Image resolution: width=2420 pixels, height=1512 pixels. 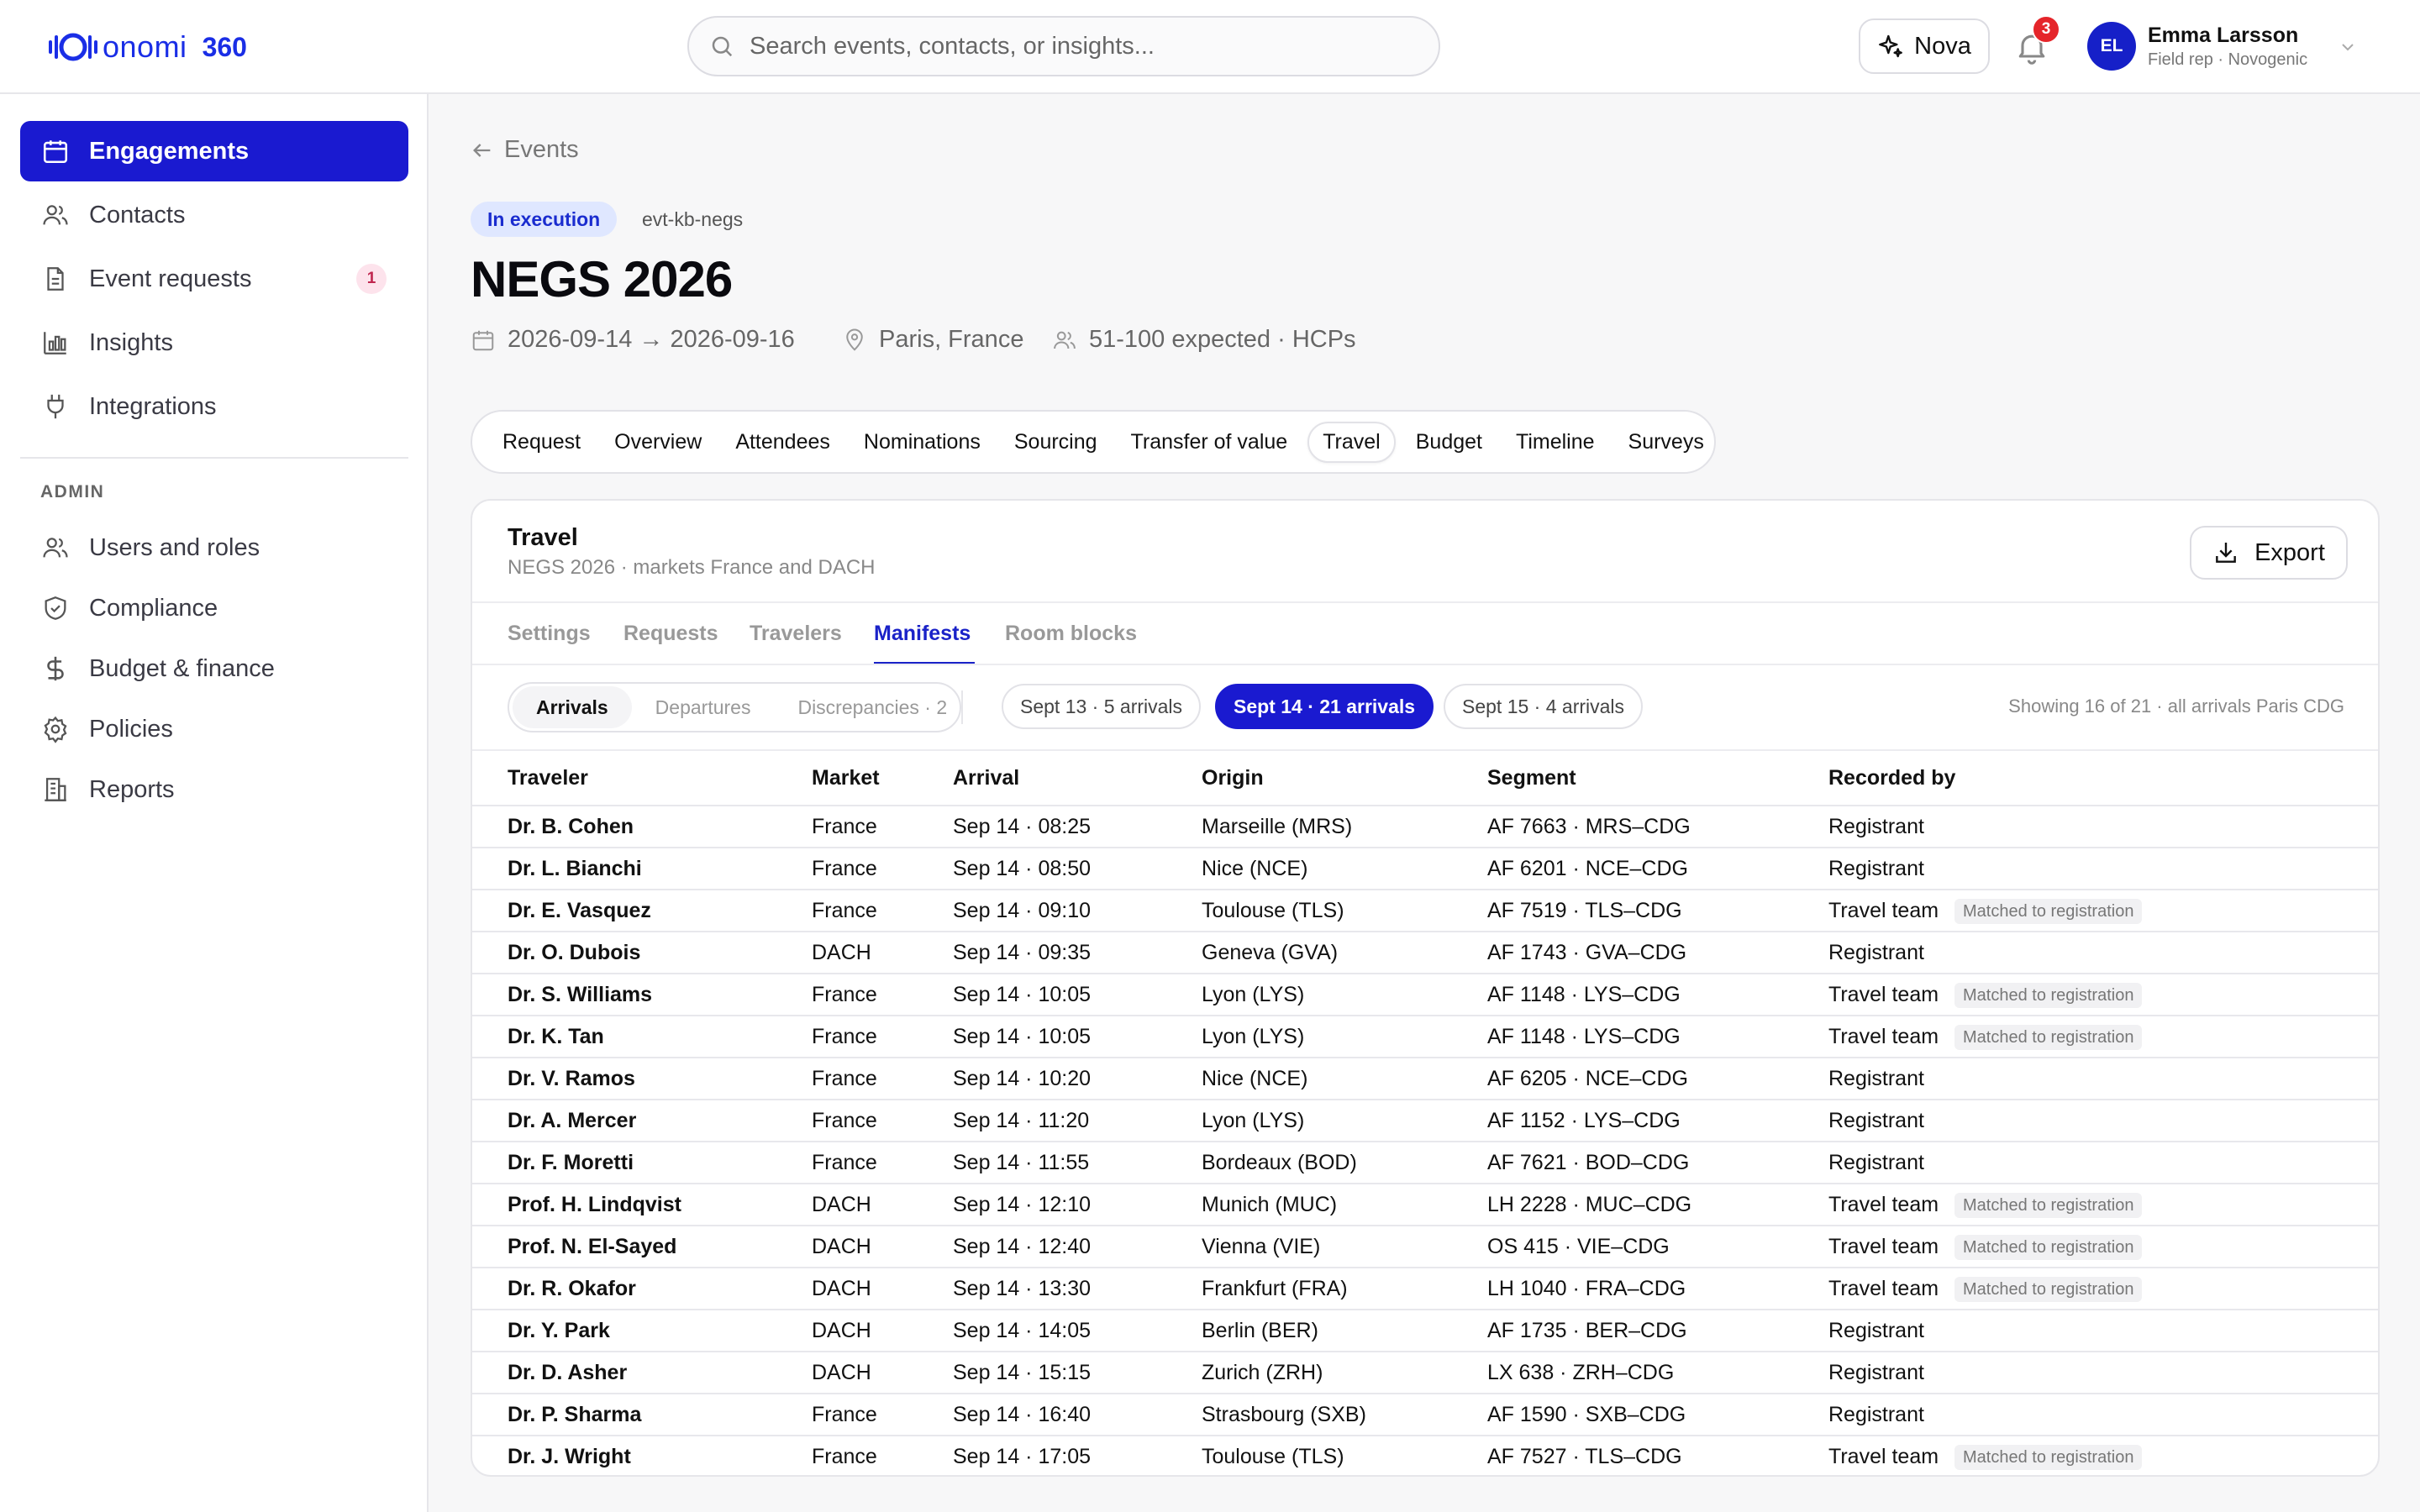 What do you see at coordinates (214, 279) in the screenshot?
I see `sidebar-item-event-requests: Event requests 1` at bounding box center [214, 279].